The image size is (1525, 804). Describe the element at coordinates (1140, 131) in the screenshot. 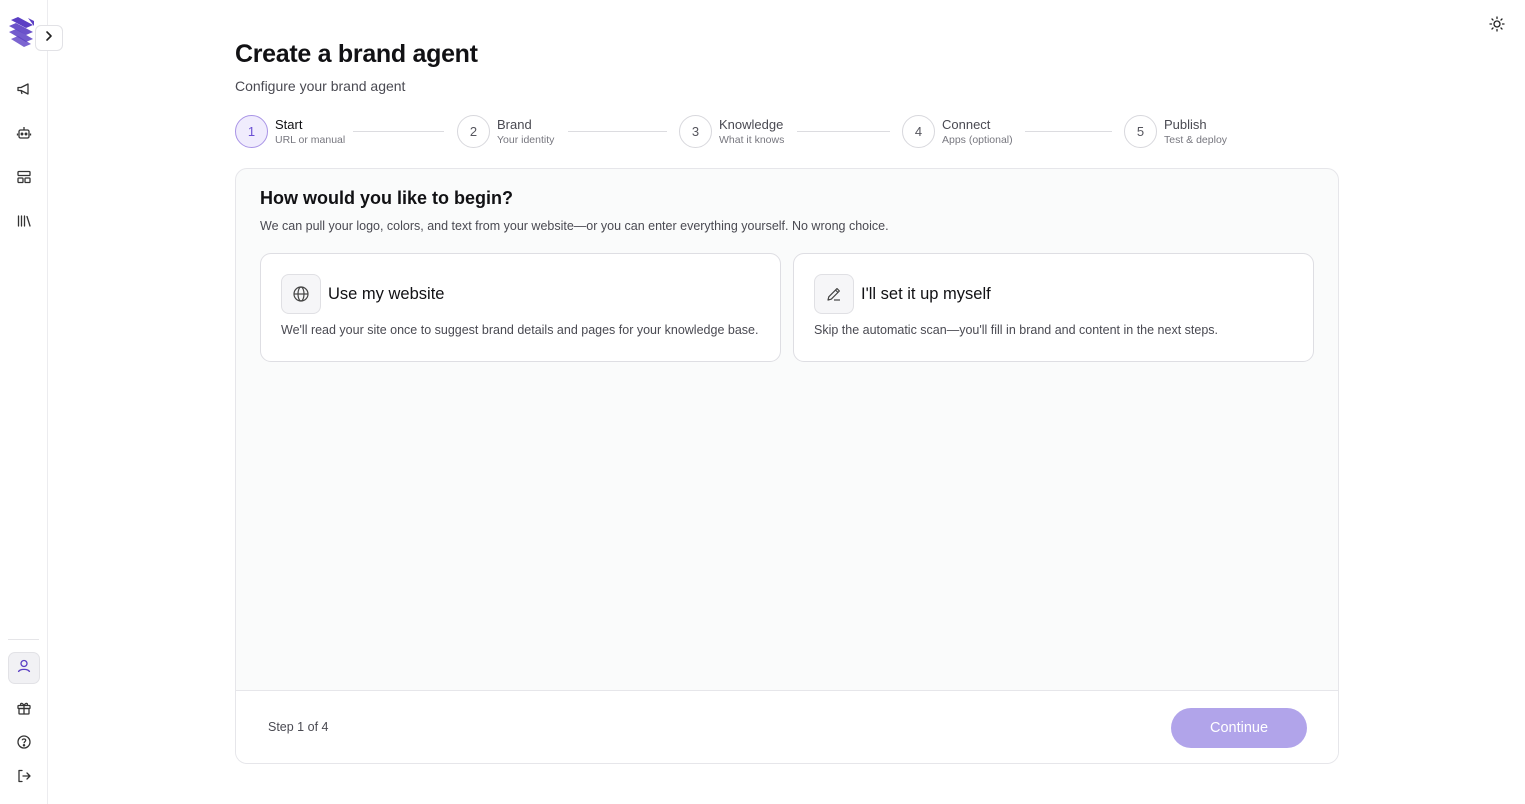

I see `step-number: 5` at that location.